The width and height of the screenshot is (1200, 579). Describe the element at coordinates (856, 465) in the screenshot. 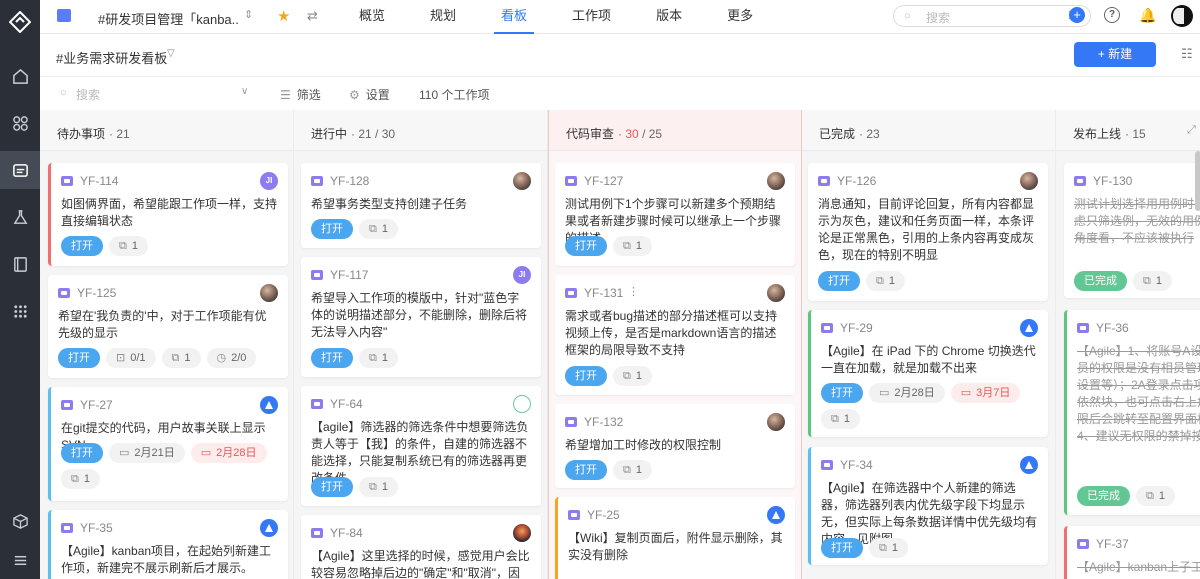

I see `work-item-id: YF-34` at that location.